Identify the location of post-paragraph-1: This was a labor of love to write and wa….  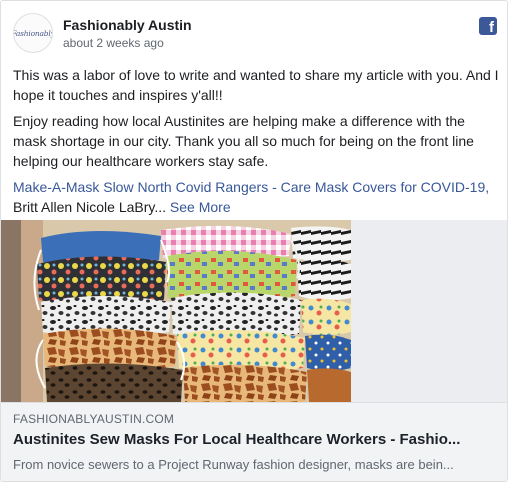
(256, 85).